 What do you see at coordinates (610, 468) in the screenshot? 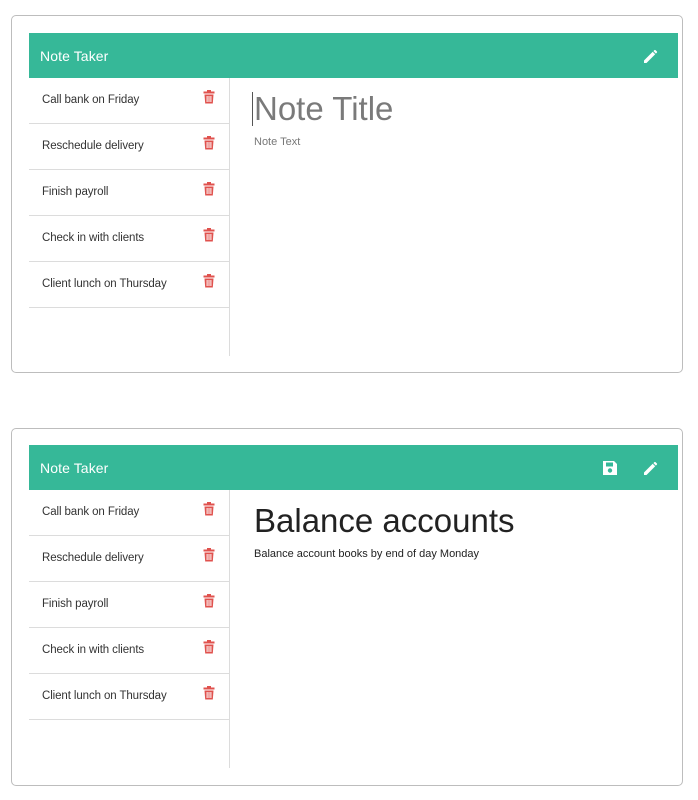
I see `floppy-disk-icon` at bounding box center [610, 468].